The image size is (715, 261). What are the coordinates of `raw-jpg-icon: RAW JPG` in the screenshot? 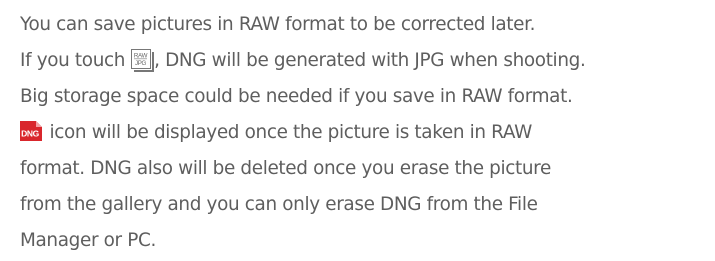 It's located at (143, 60).